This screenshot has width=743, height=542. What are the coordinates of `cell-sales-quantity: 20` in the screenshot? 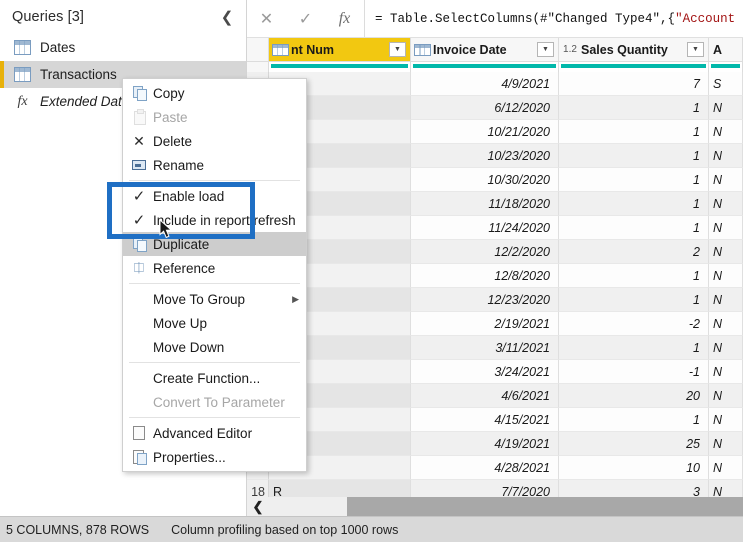 It's located at (634, 396).